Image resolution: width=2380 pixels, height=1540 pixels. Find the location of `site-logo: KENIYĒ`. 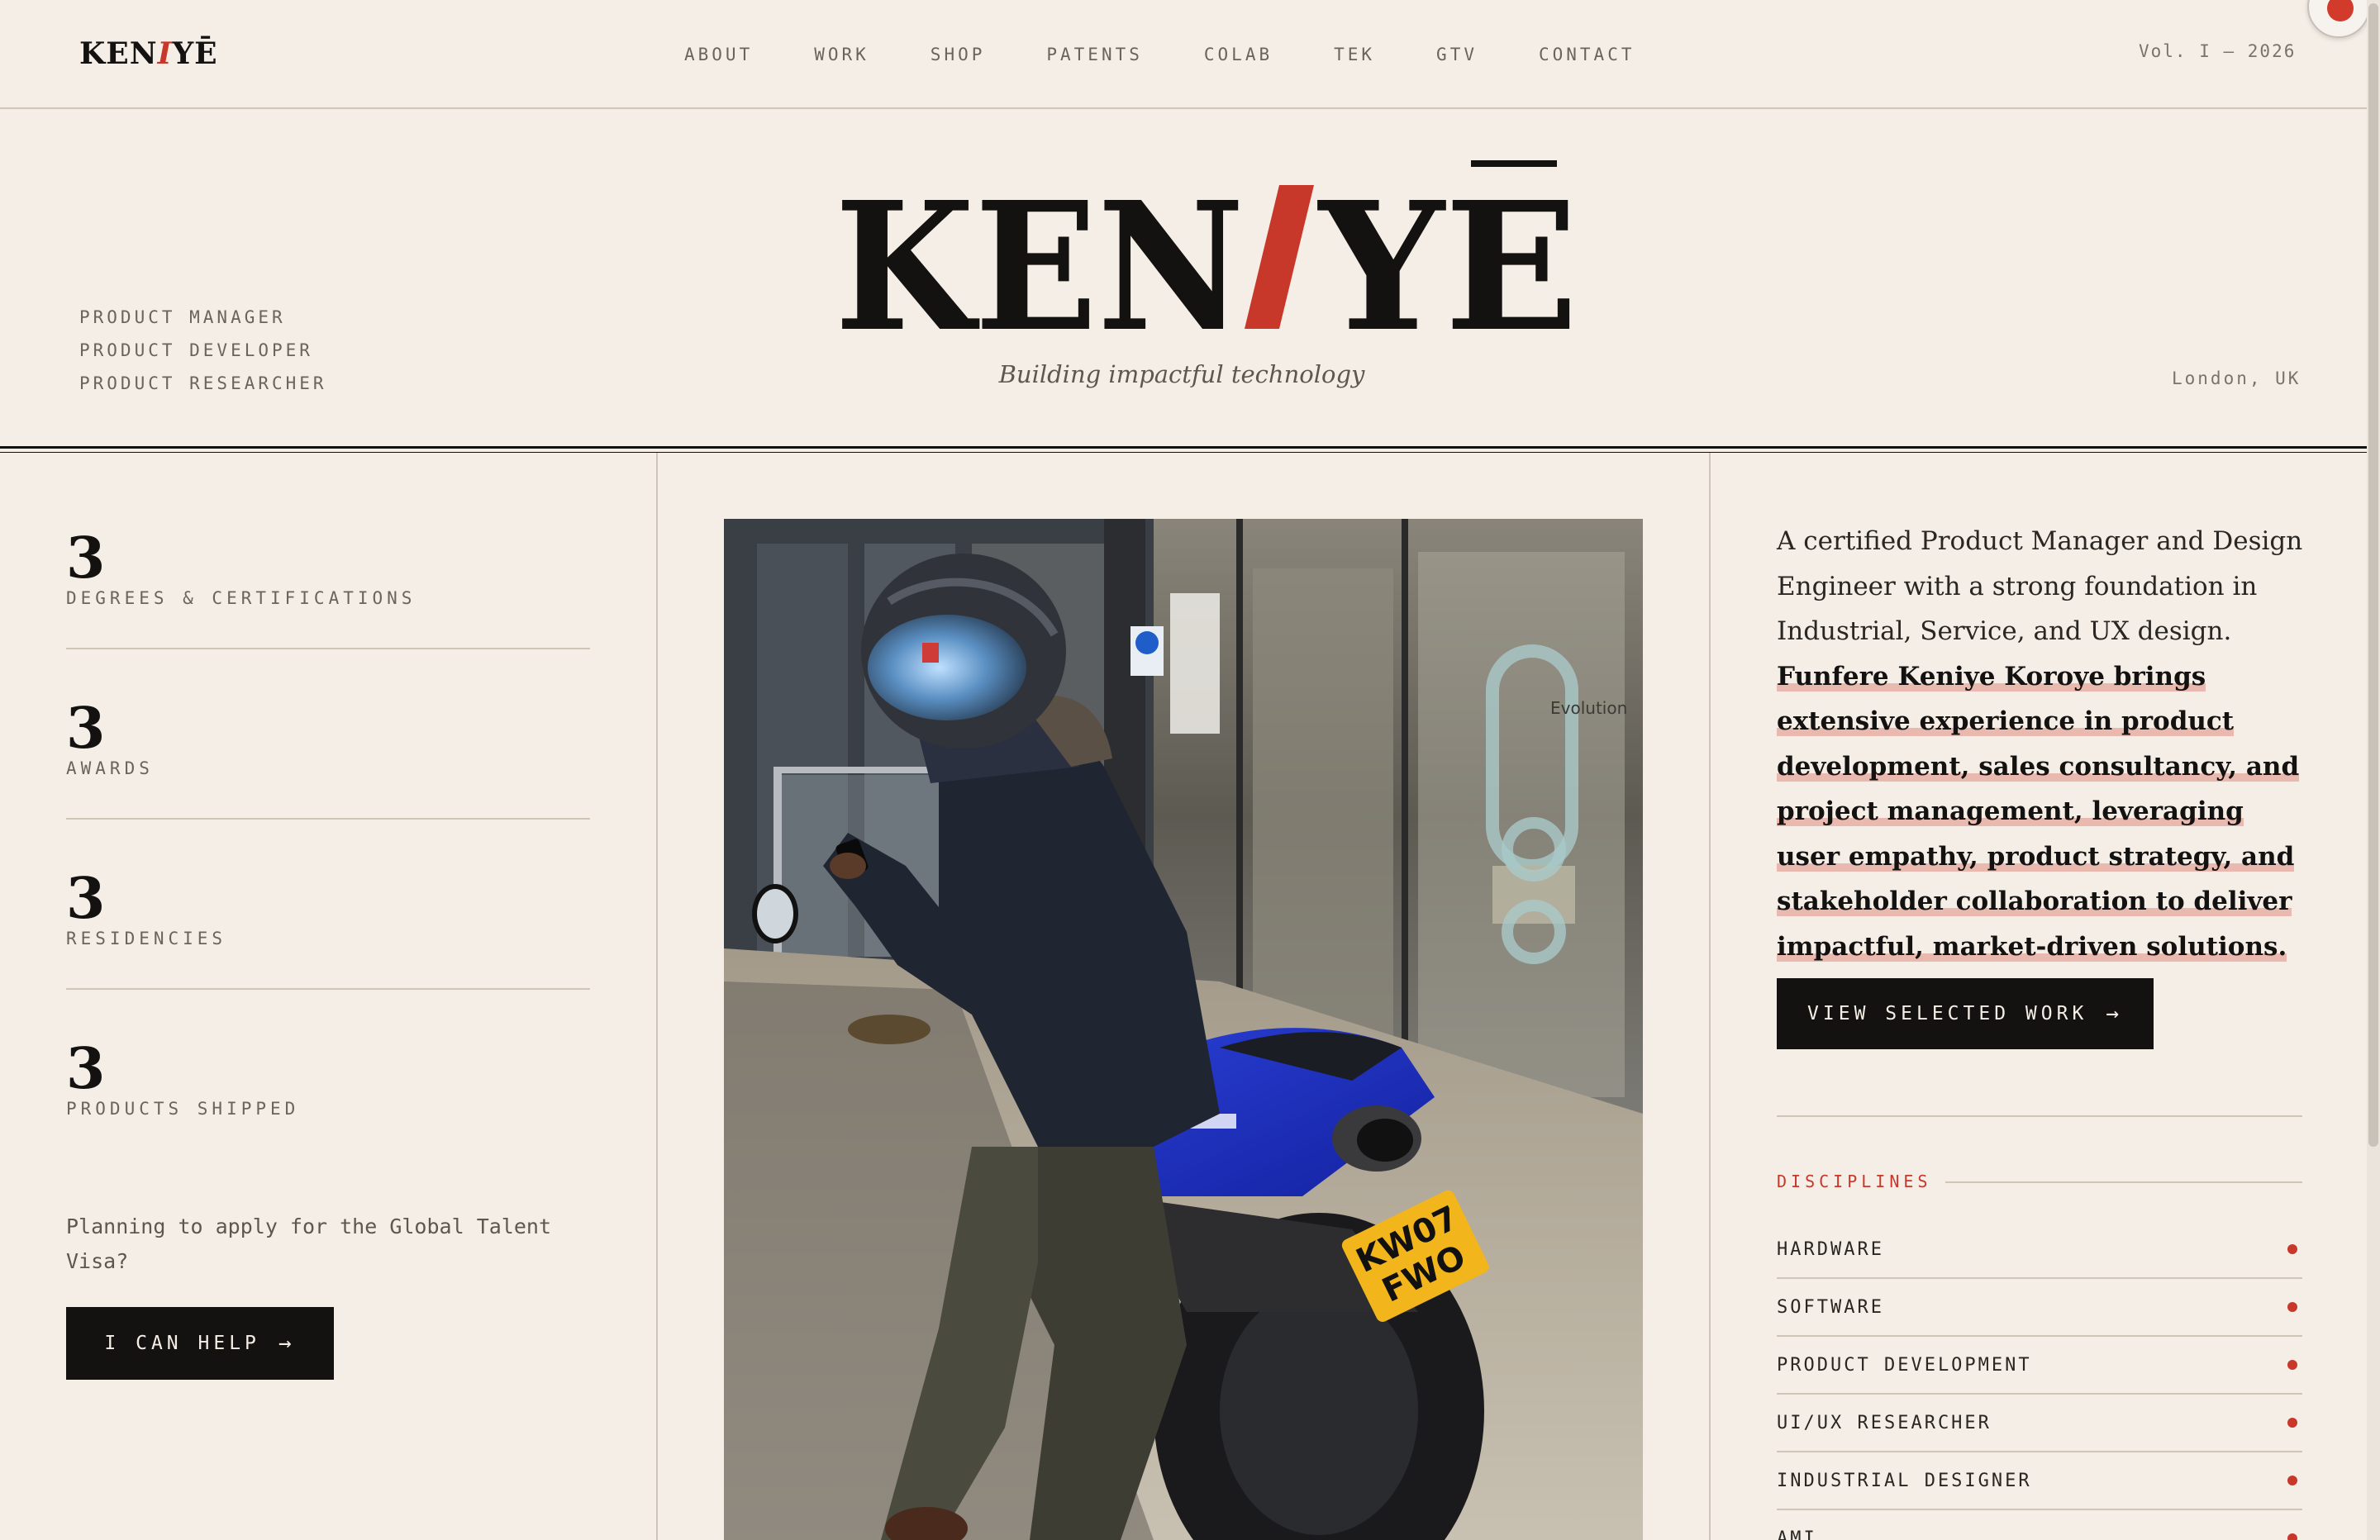

site-logo: KENIYĒ is located at coordinates (148, 54).